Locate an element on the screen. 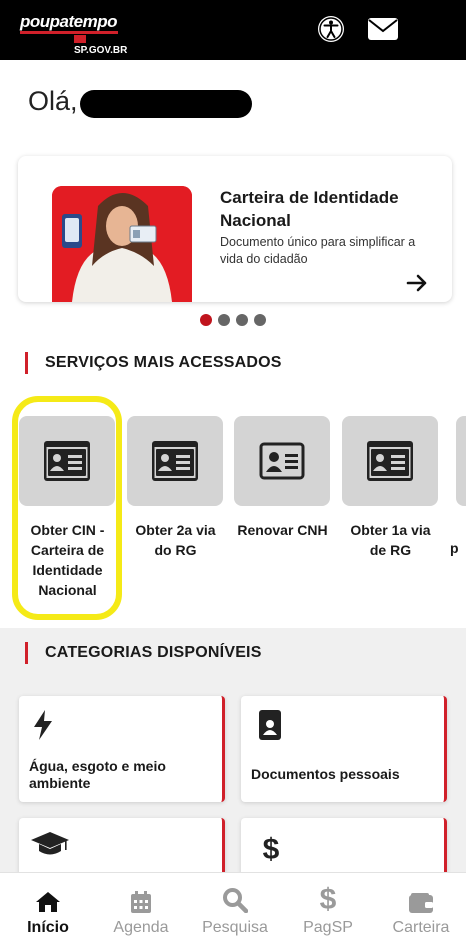 The width and height of the screenshot is (466, 947). service-label: Obter 1a via de RG is located at coordinates (390, 540).